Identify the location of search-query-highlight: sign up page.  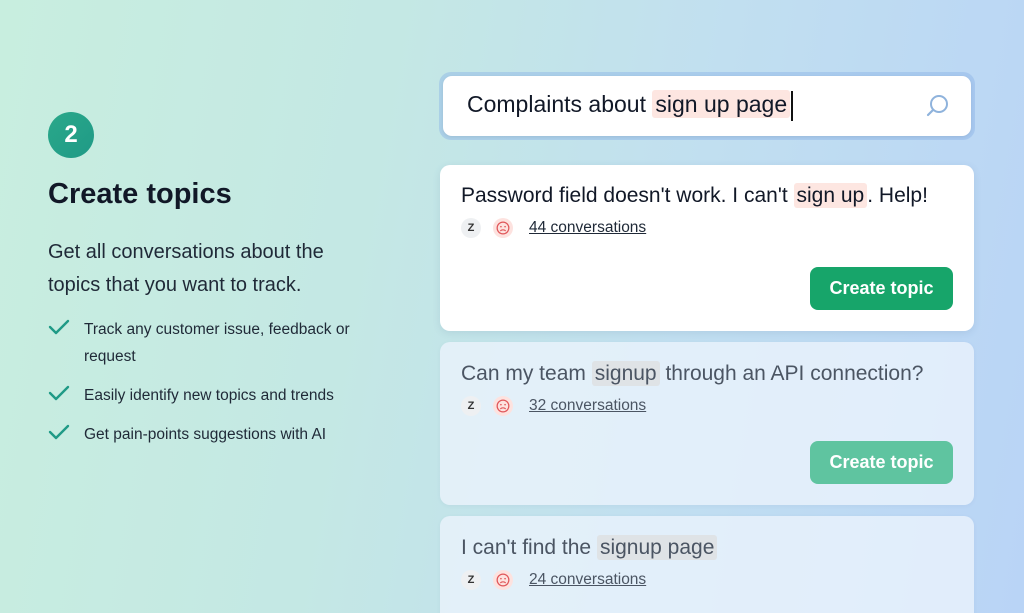
(721, 104).